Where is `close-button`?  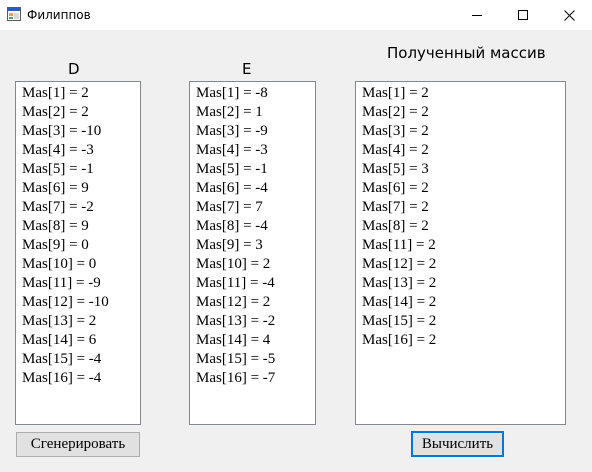 close-button is located at coordinates (569, 15).